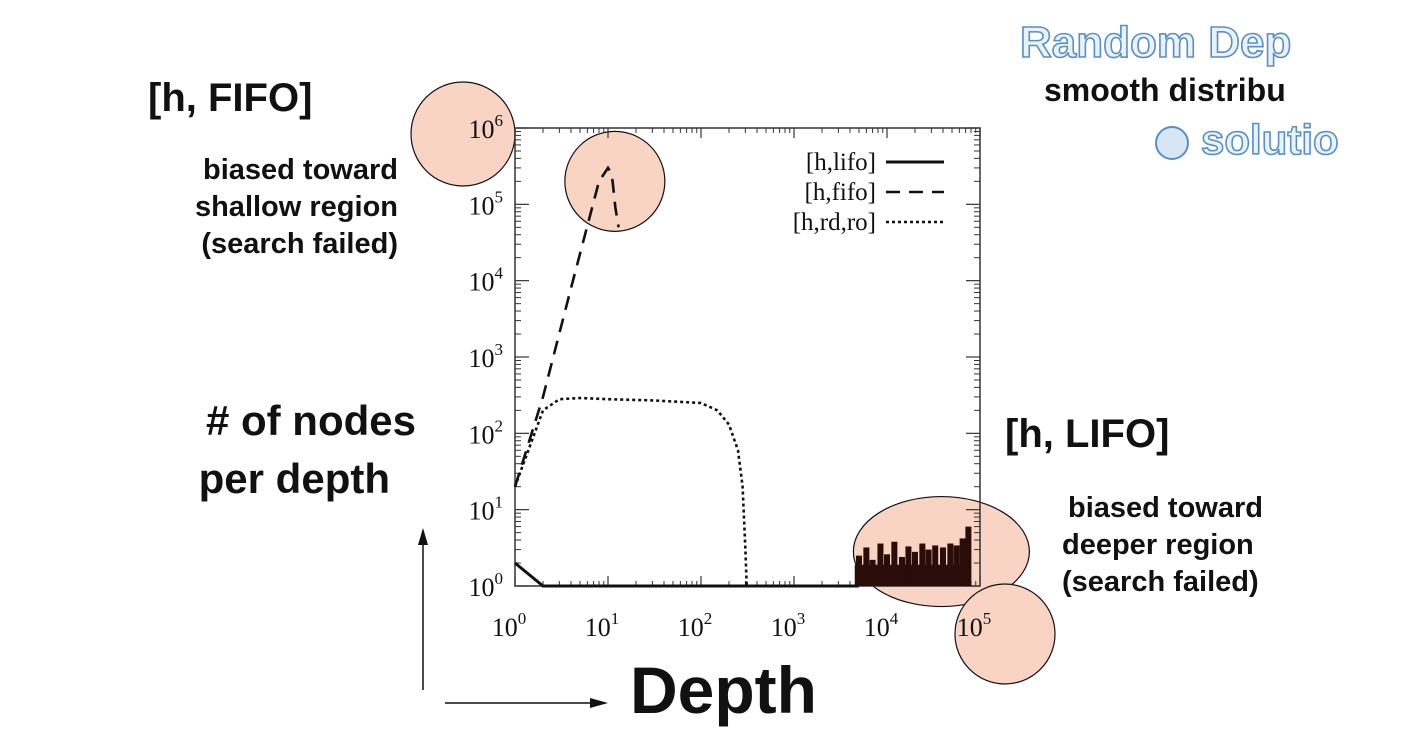  What do you see at coordinates (486, 585) in the screenshot?
I see `y-tick-label: 100` at bounding box center [486, 585].